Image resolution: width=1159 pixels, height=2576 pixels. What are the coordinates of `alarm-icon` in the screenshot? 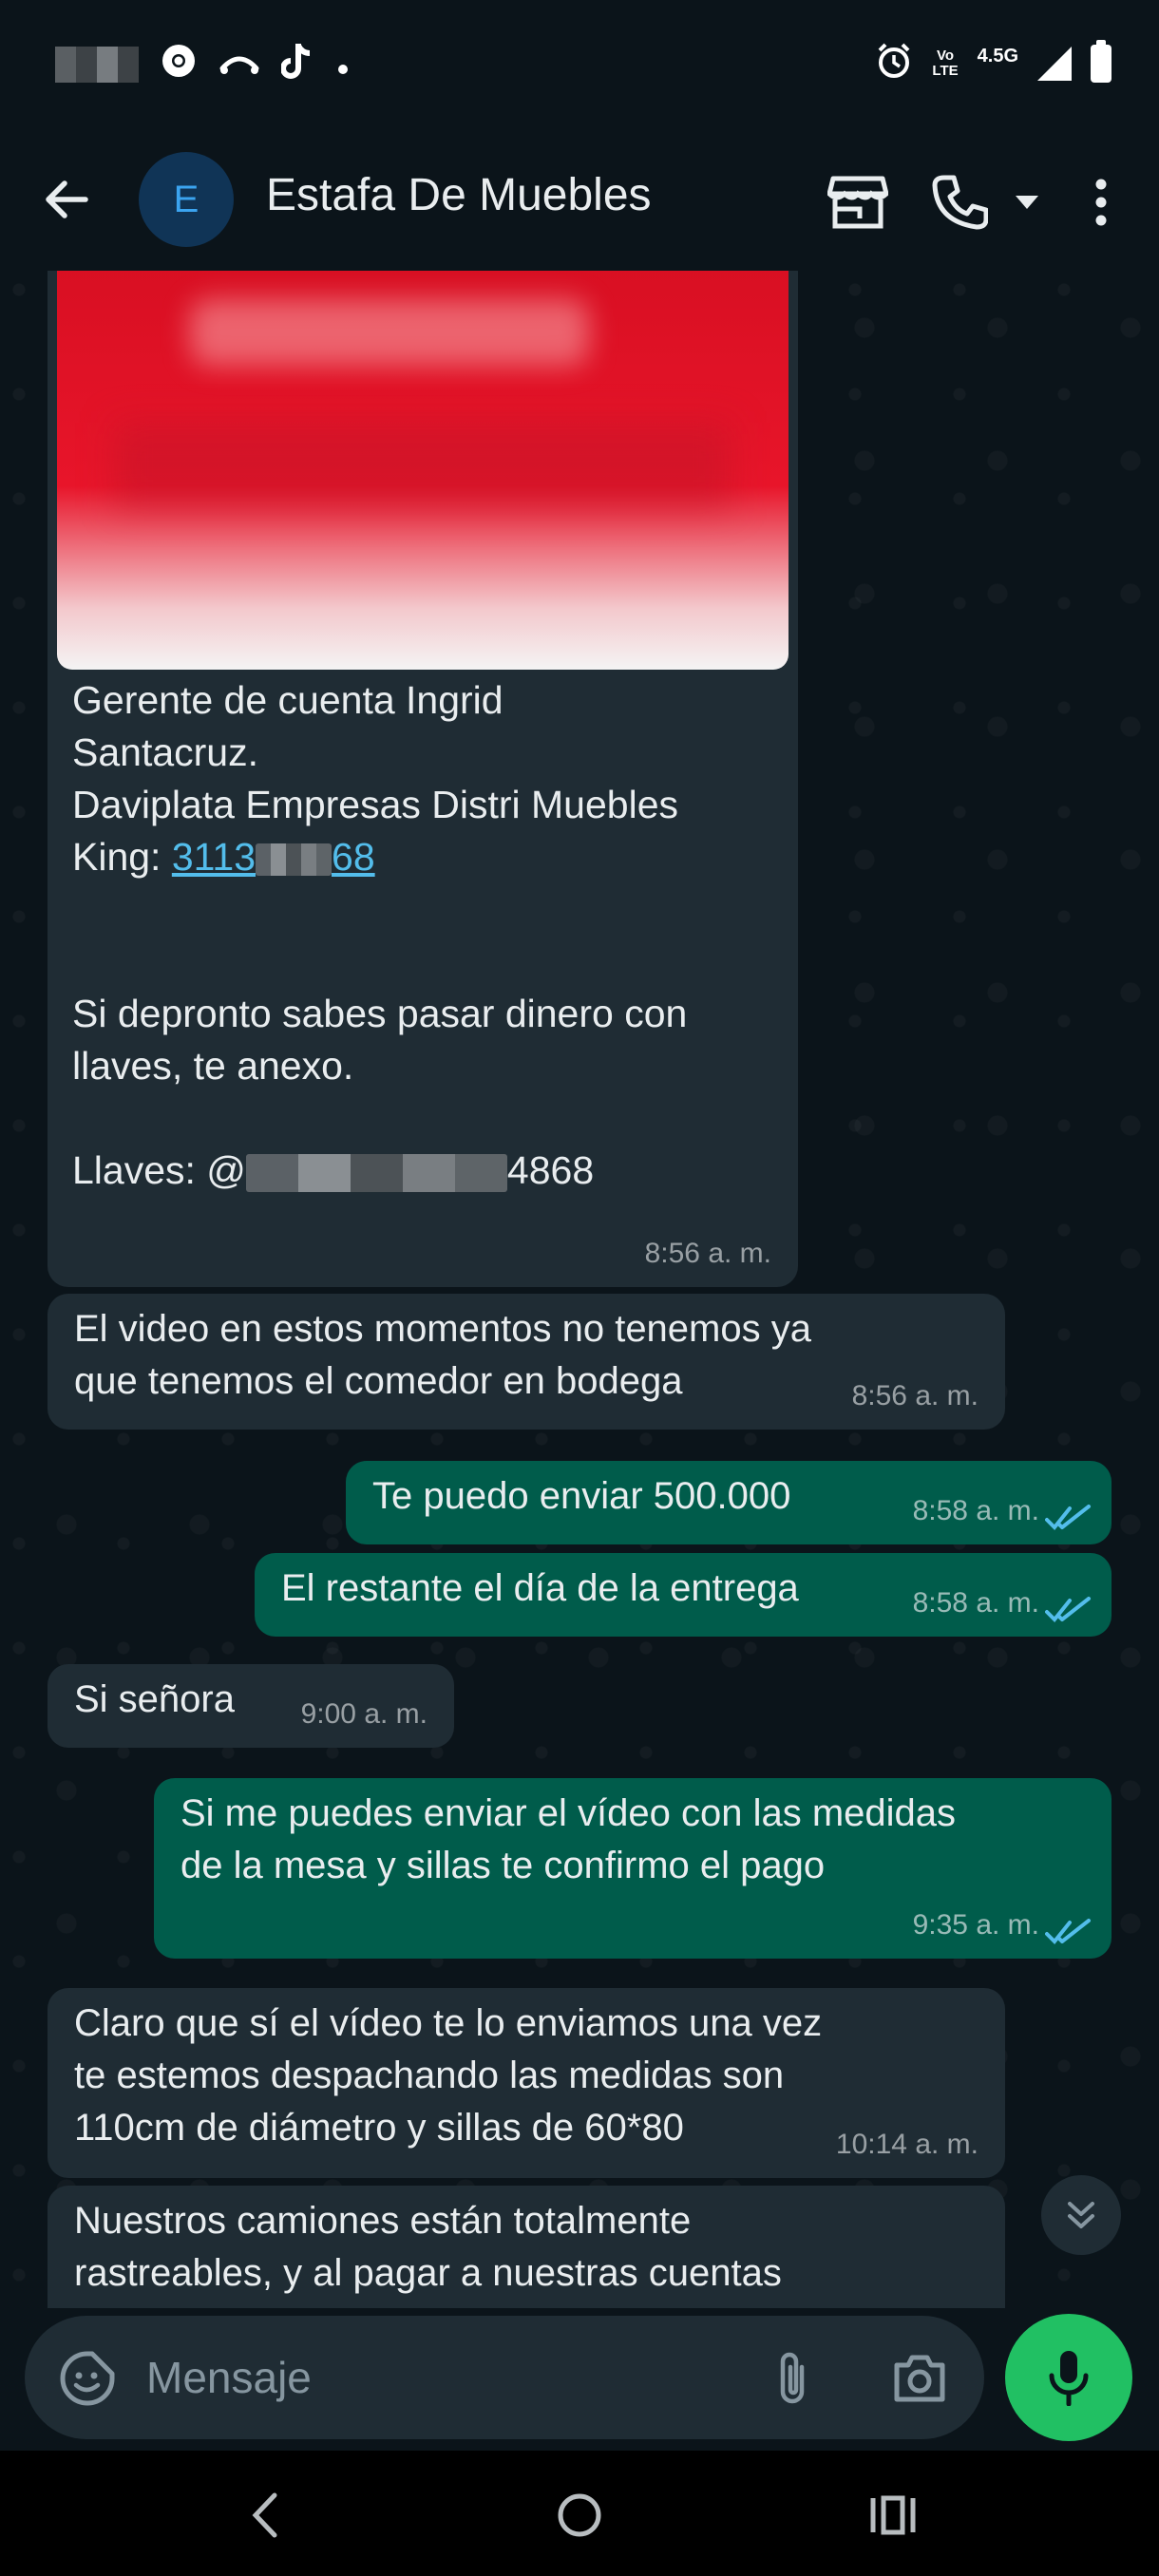 It's located at (894, 63).